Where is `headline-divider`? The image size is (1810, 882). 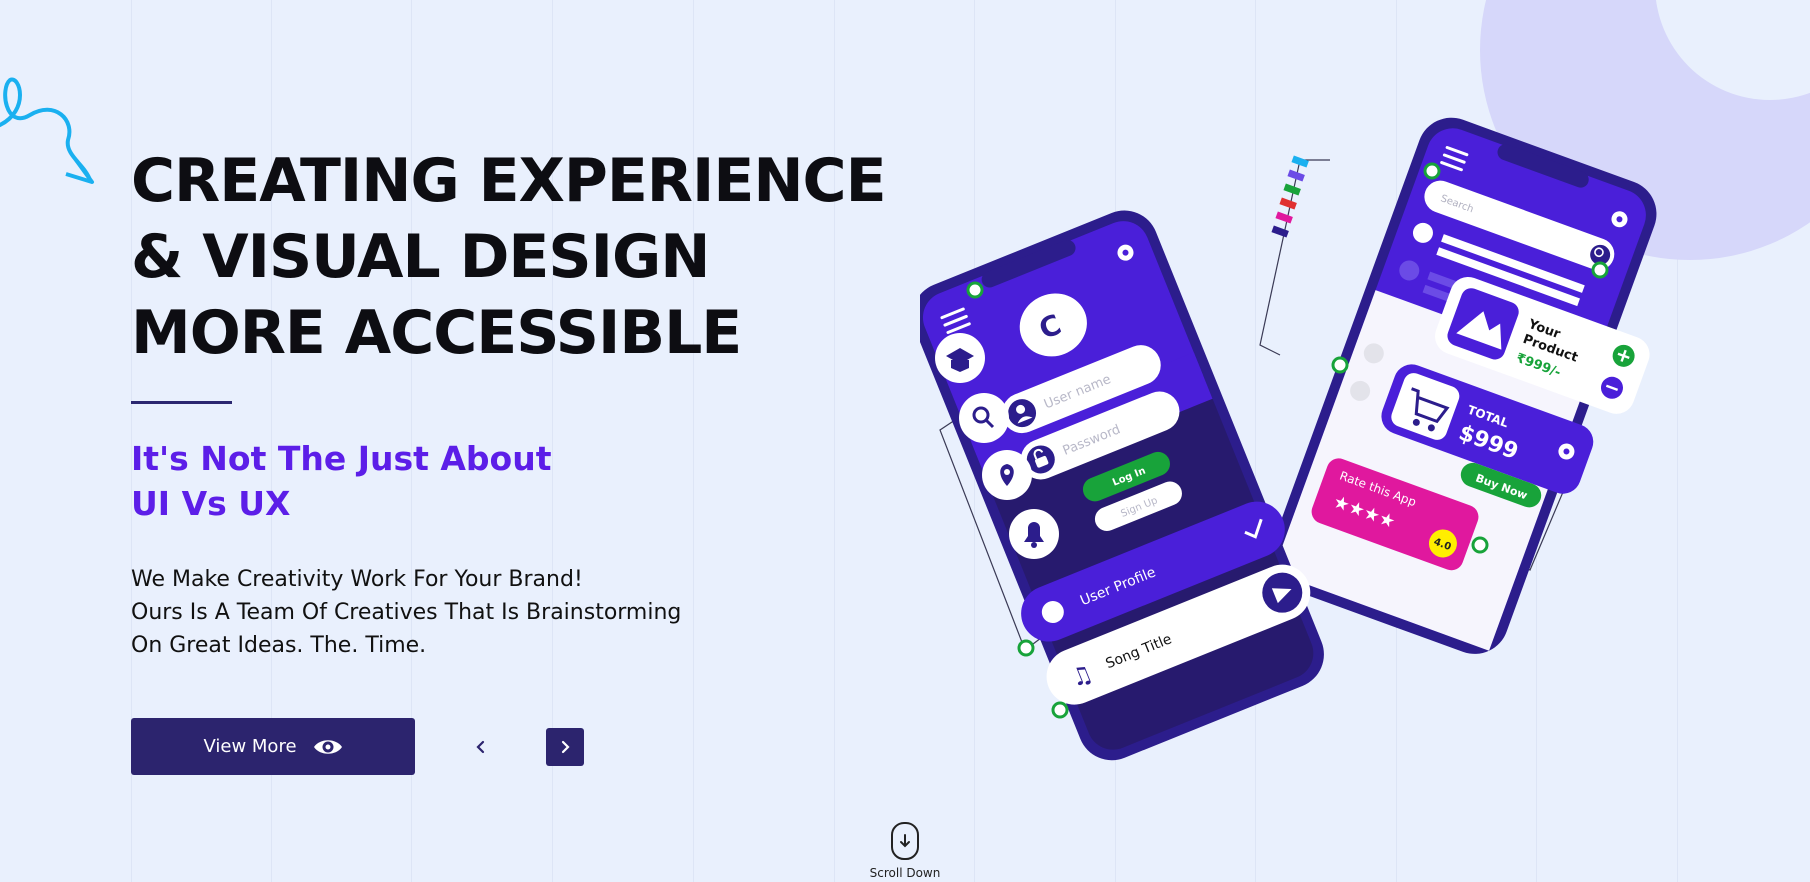
headline-divider is located at coordinates (181, 402).